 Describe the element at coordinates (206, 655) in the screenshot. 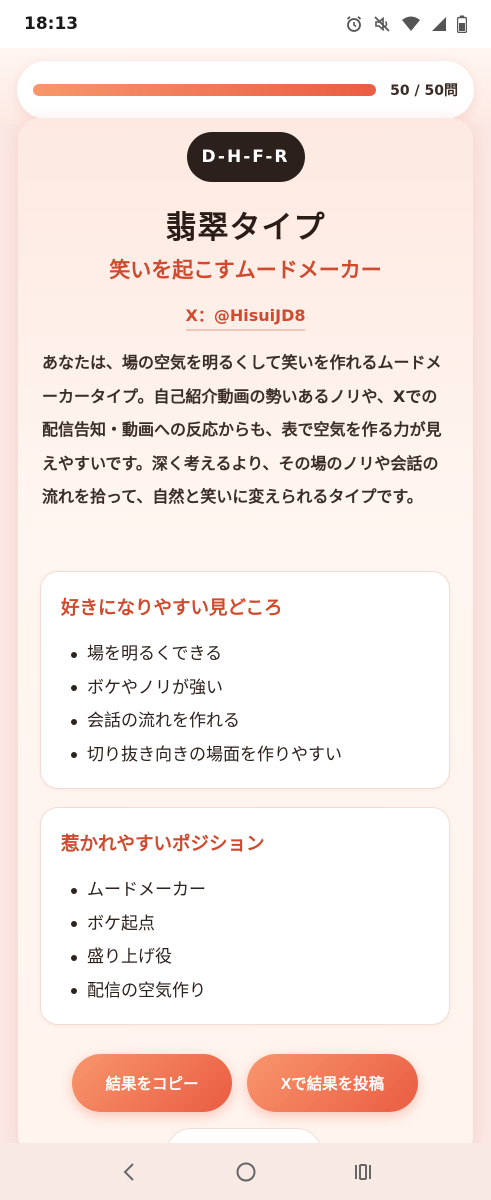

I see `list-item: 場を明るくできる` at that location.